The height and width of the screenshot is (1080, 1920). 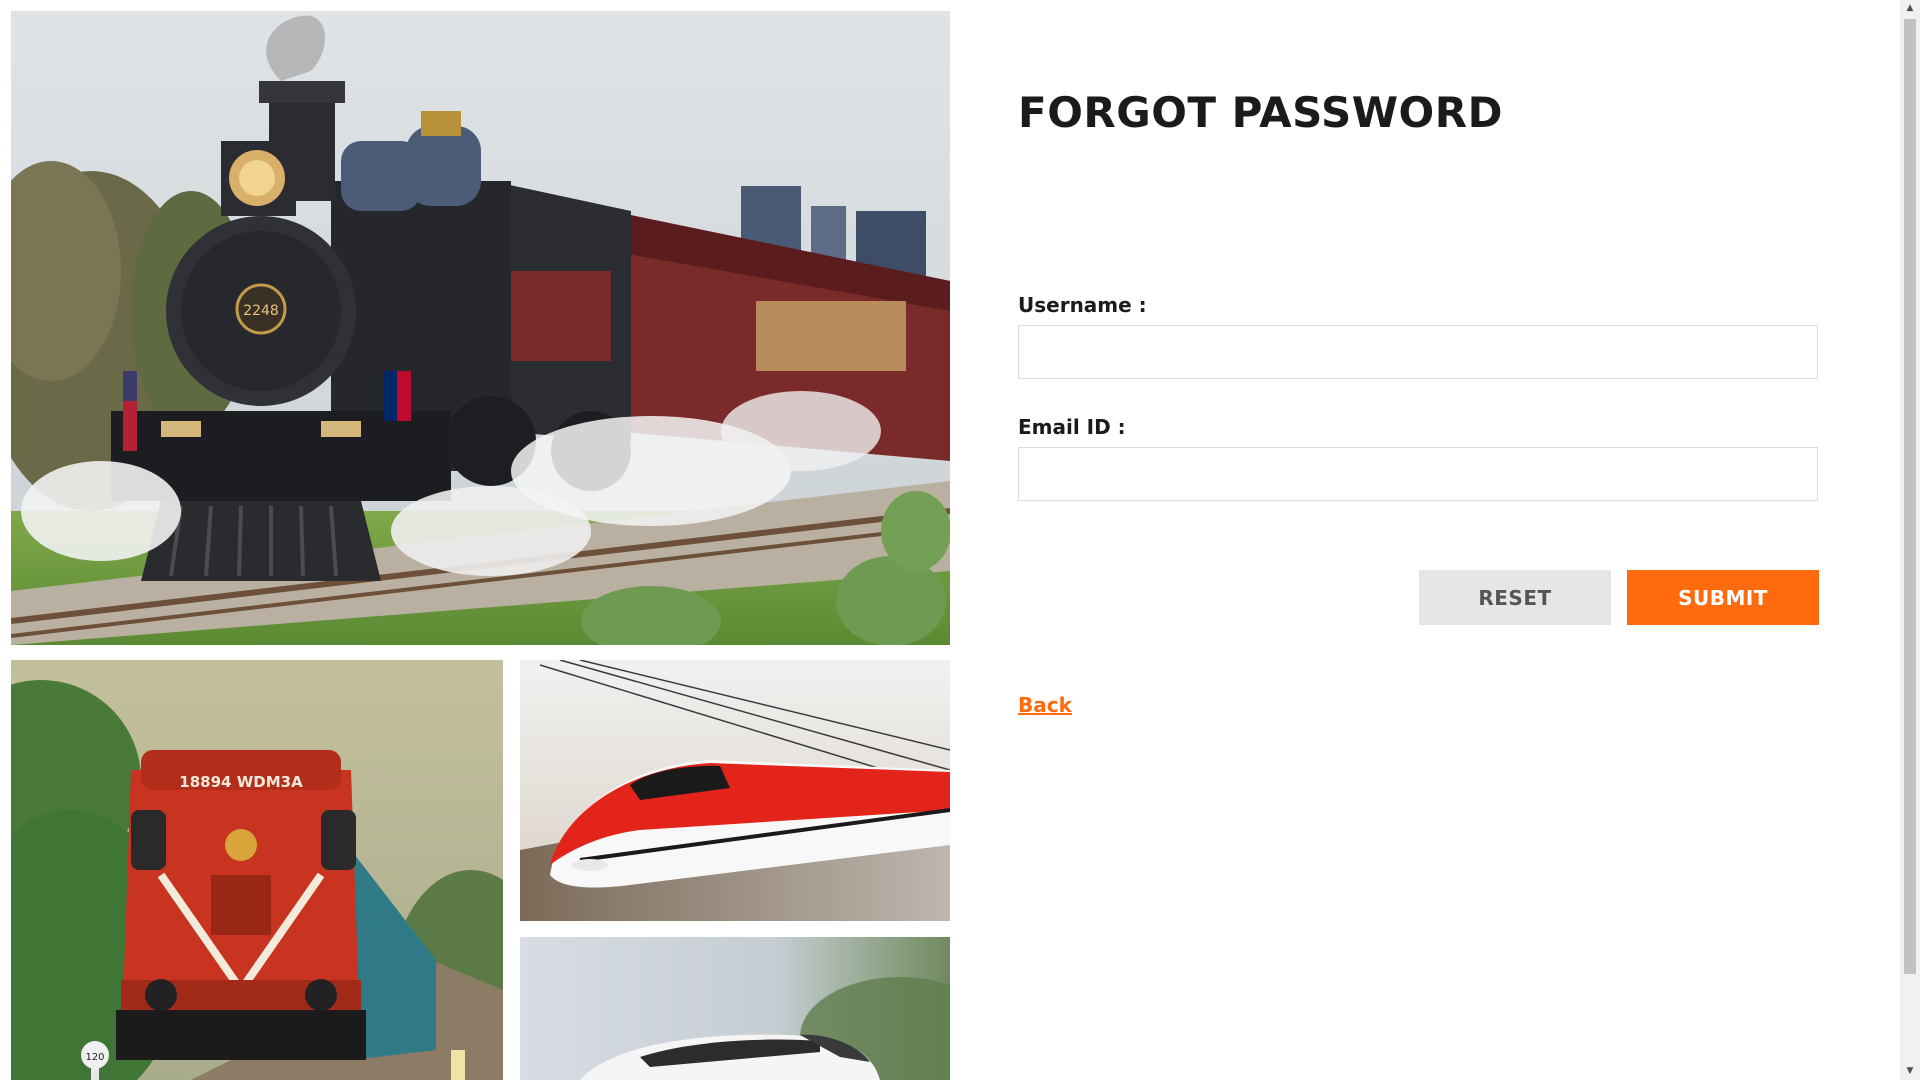 I want to click on diesel-locomotive-illustration: 18894 WDM3A 120, so click(x=257, y=870).